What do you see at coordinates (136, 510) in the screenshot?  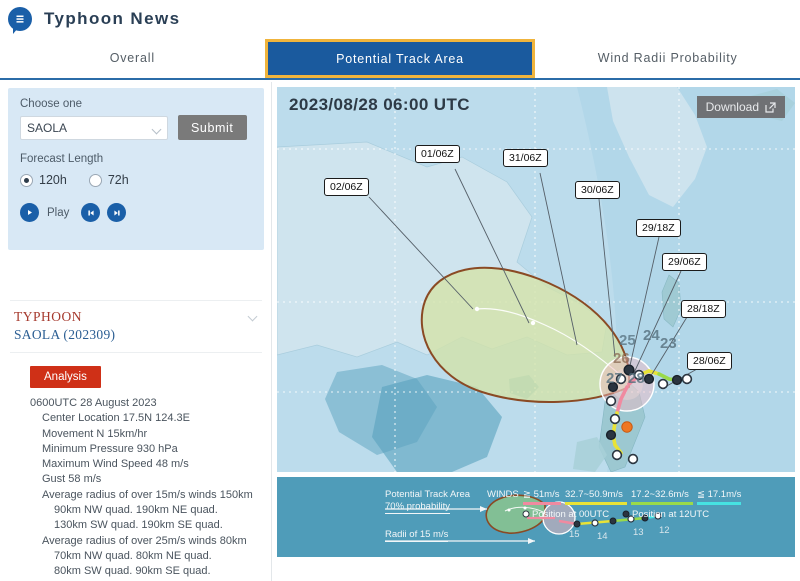 I see `radius15-line1: 90km NW quad. 190km NE quad.` at bounding box center [136, 510].